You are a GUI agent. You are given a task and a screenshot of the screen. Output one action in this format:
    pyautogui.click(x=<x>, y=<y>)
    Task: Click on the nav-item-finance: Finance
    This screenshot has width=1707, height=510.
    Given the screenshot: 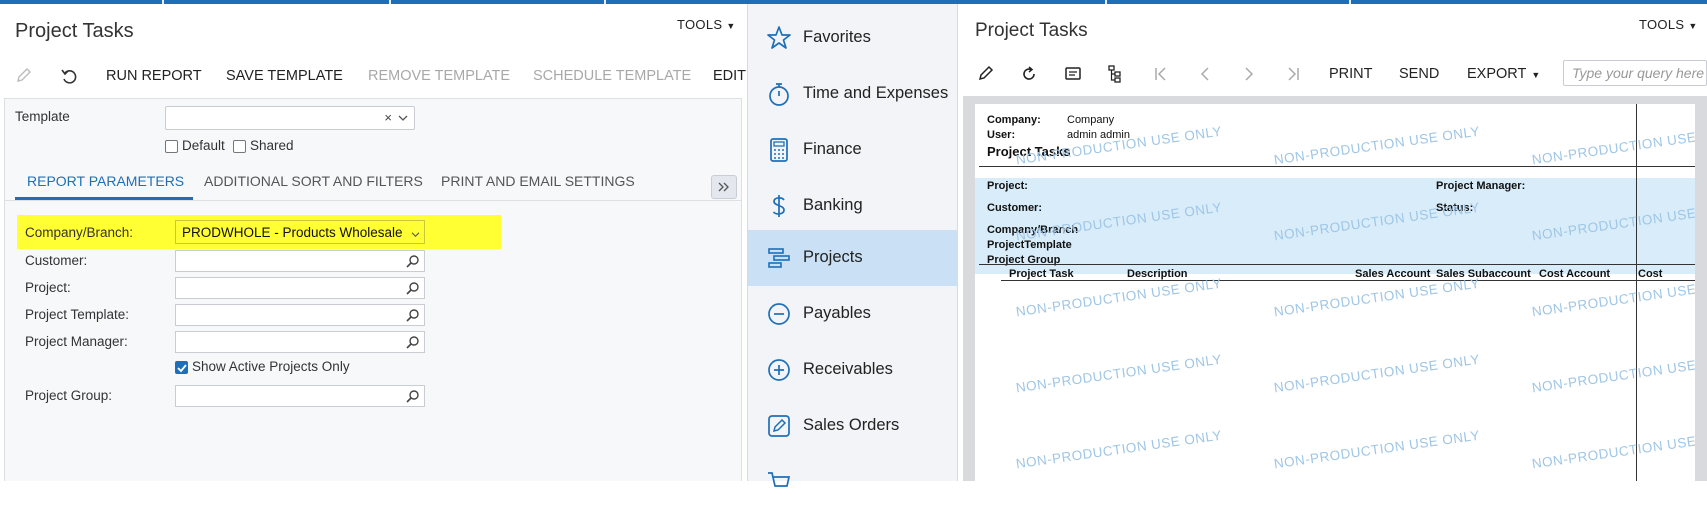 What is the action you would take?
    pyautogui.click(x=853, y=150)
    